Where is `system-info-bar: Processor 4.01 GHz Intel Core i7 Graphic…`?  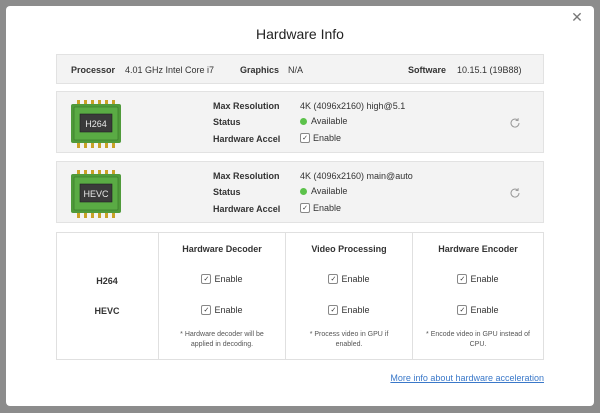 system-info-bar: Processor 4.01 GHz Intel Core i7 Graphic… is located at coordinates (300, 69).